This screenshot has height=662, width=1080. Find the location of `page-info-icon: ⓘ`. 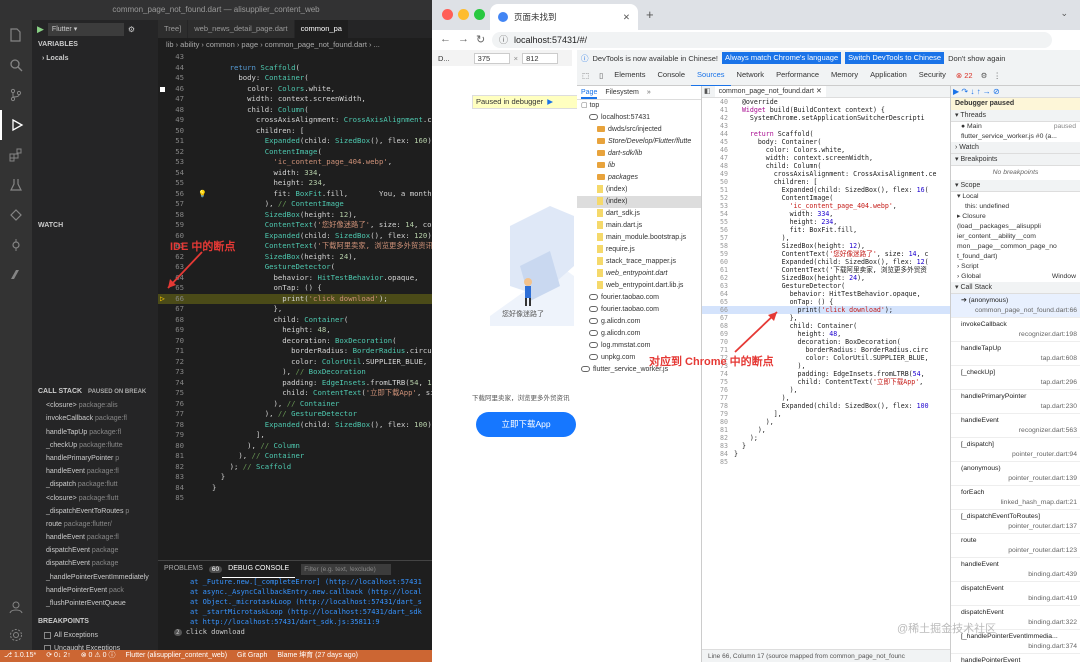

page-info-icon: ⓘ is located at coordinates (503, 40).